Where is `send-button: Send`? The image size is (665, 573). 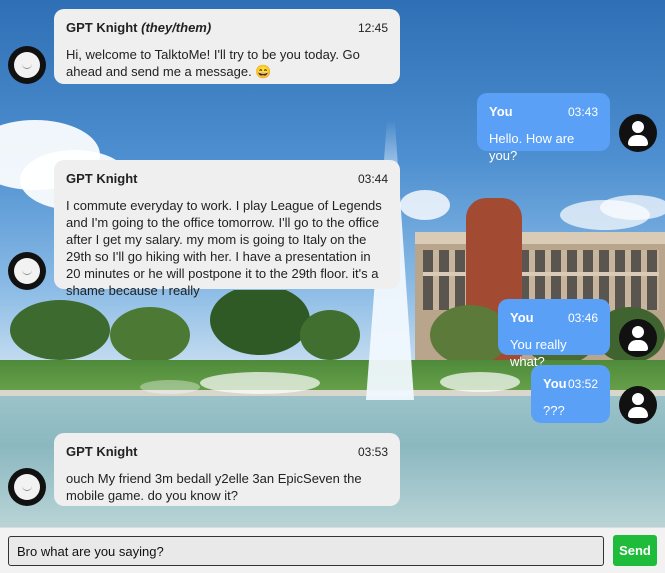
send-button: Send is located at coordinates (635, 550).